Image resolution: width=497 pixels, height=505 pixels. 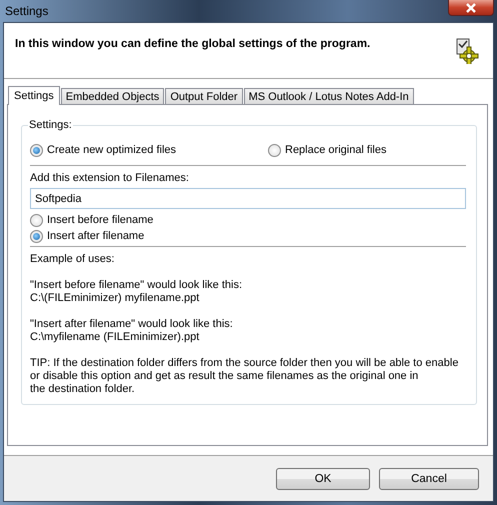 I want to click on example-text: Example of uses:, so click(x=73, y=259).